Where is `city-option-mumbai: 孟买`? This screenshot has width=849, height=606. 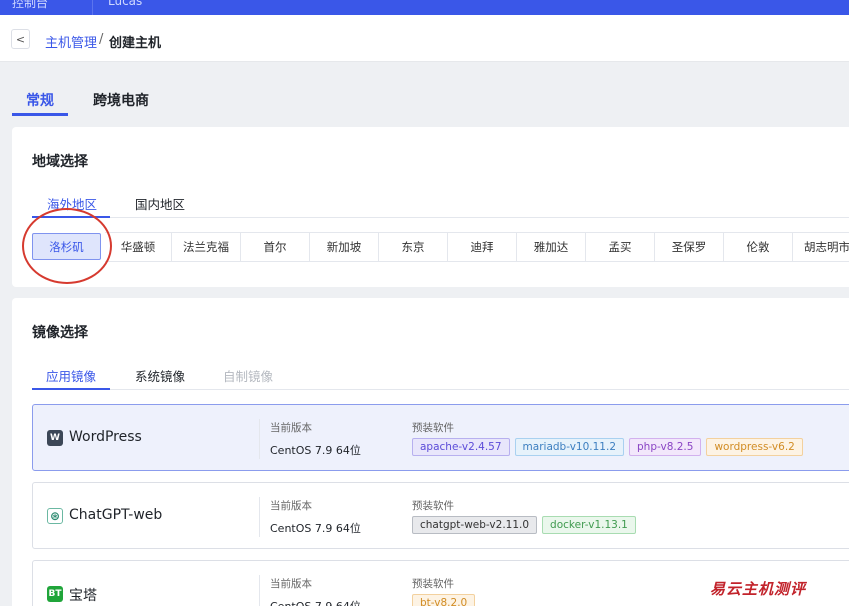
city-option-mumbai: 孟买 is located at coordinates (620, 247).